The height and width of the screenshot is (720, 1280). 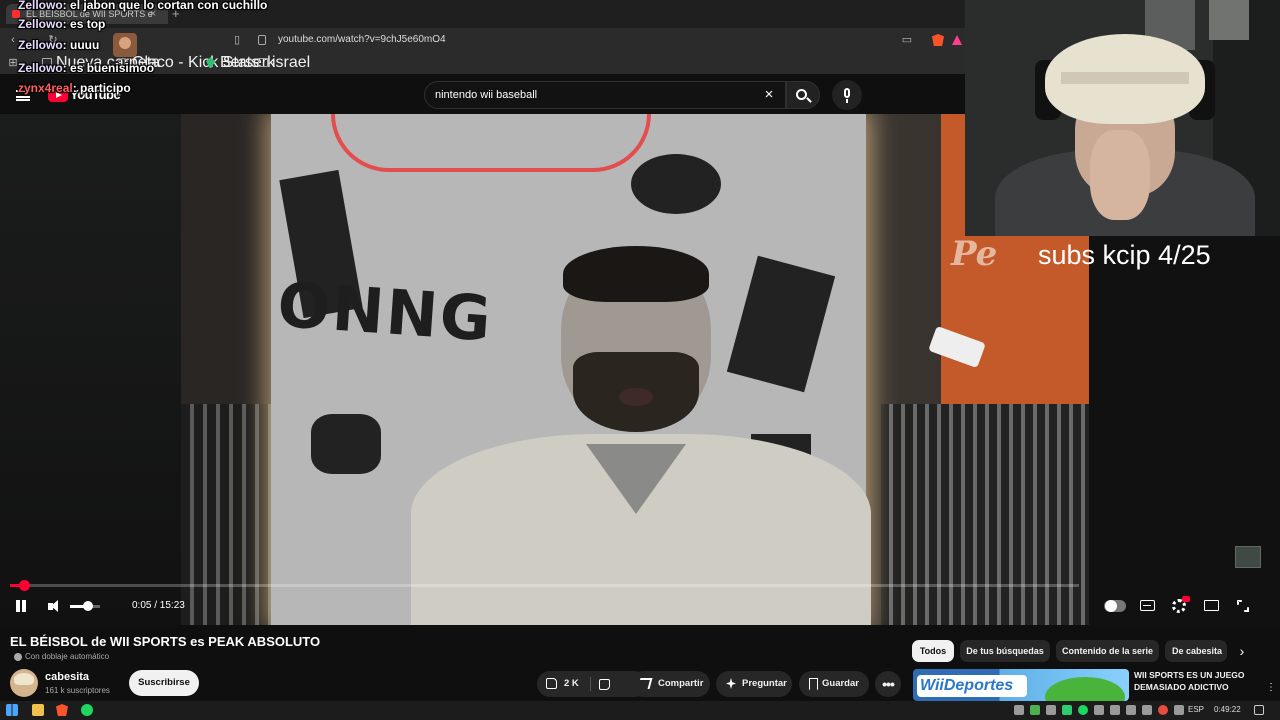 I want to click on video-person-mouth, so click(x=636, y=397).